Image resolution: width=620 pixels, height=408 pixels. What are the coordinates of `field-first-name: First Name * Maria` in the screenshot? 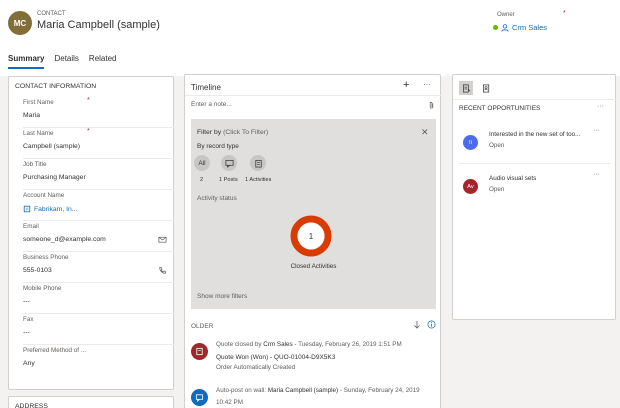 It's located at (99, 112).